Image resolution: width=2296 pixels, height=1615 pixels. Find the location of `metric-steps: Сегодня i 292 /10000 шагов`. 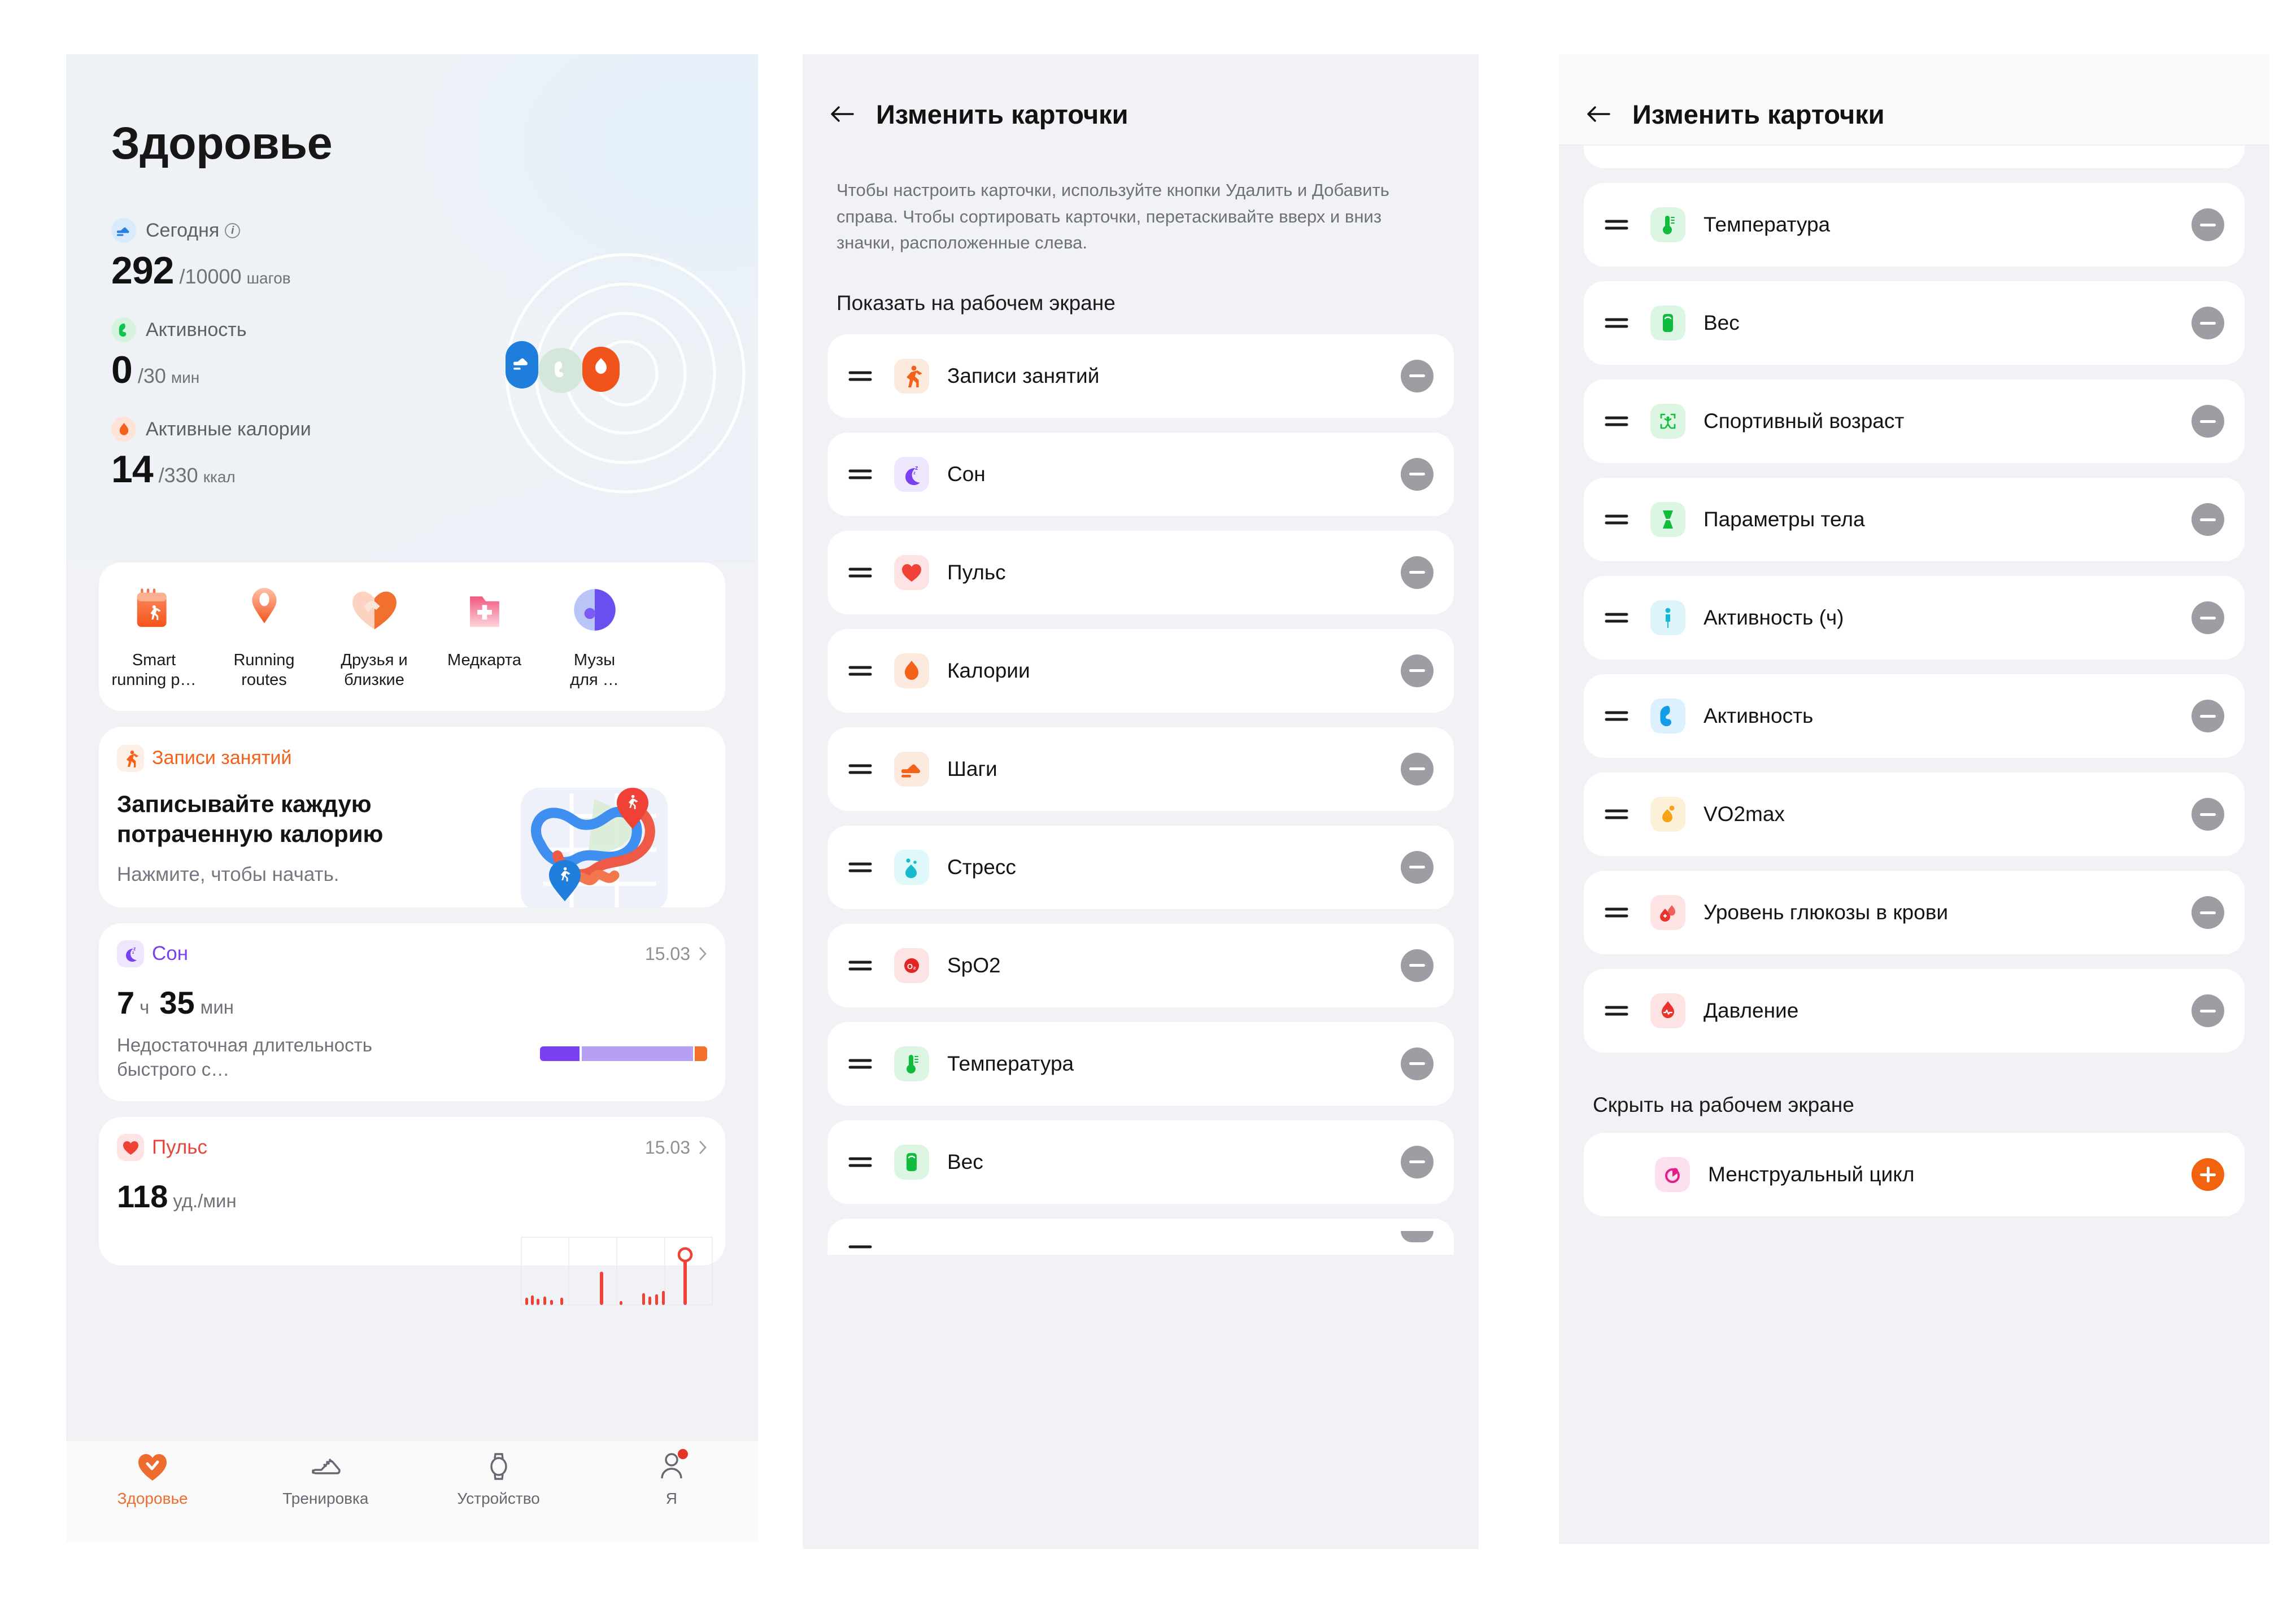

metric-steps: Сегодня i 292 /10000 шагов is located at coordinates (211, 255).